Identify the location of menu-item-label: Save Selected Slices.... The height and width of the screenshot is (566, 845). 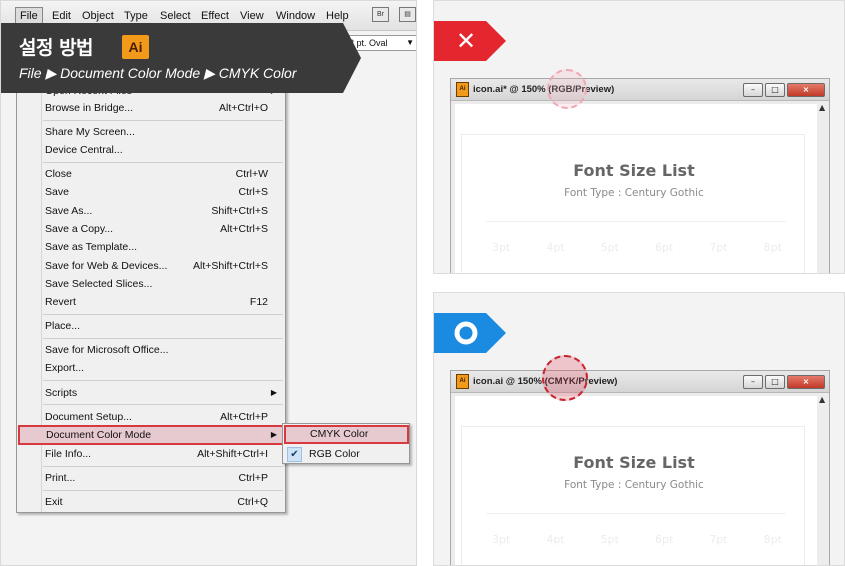
(99, 284).